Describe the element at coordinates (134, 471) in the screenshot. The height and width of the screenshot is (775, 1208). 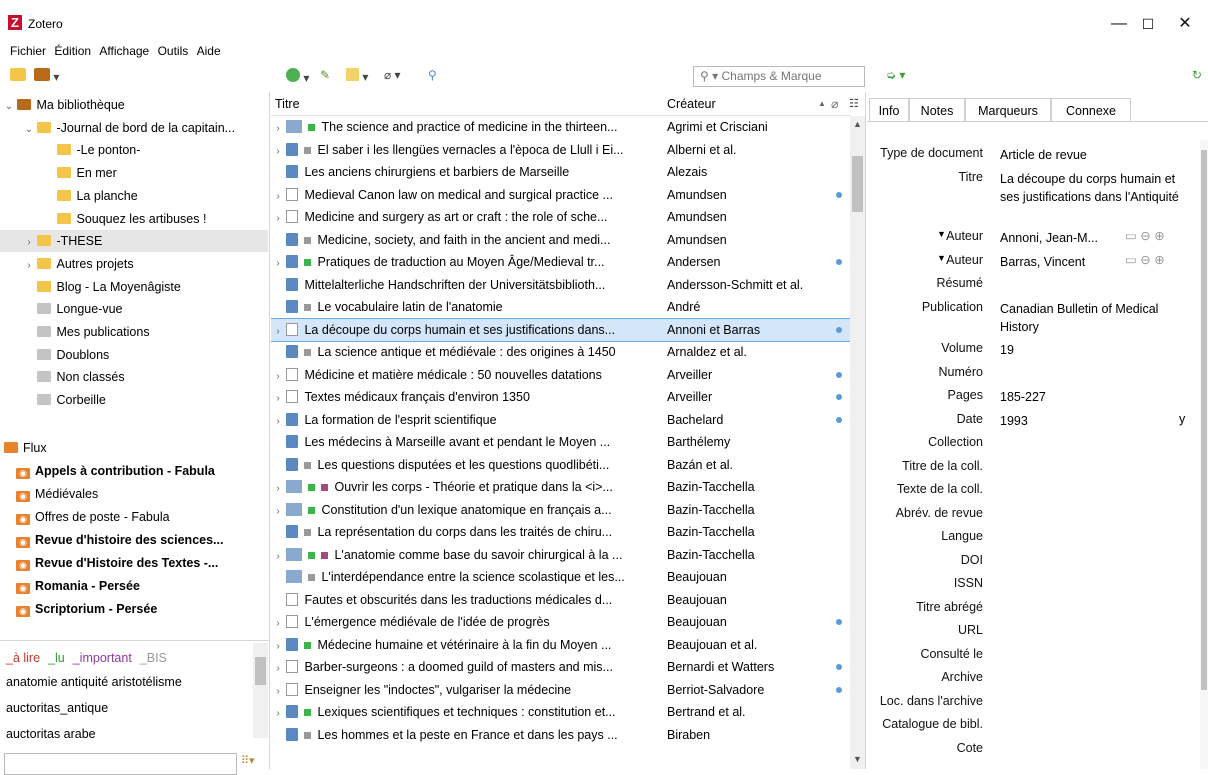
I see `feed-item: ◉ Appels à contribution - Fabula` at that location.